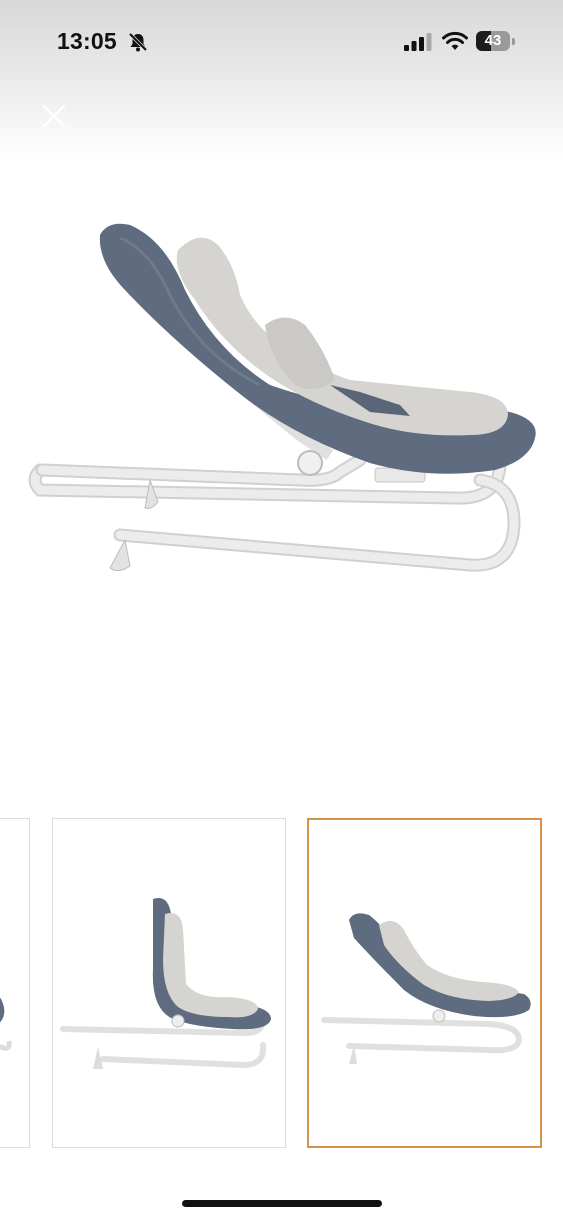 This screenshot has height=1219, width=563. What do you see at coordinates (455, 40) in the screenshot?
I see `wifi-icon` at bounding box center [455, 40].